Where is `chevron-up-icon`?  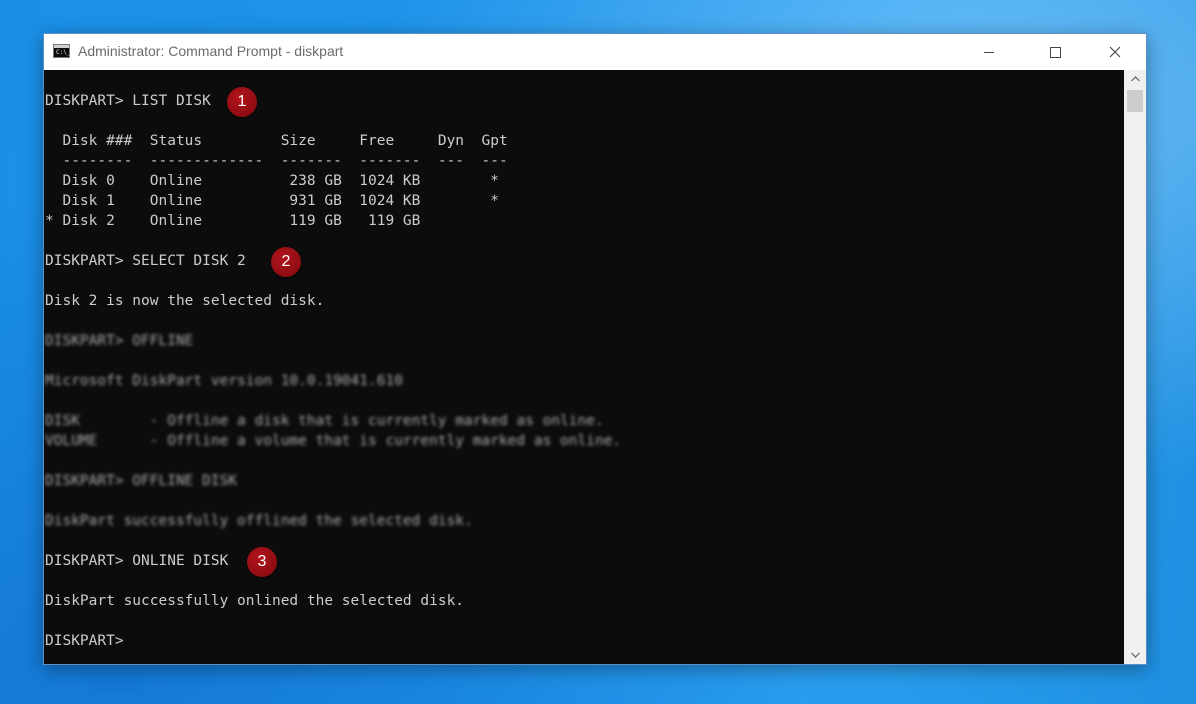
chevron-up-icon is located at coordinates (1135, 79).